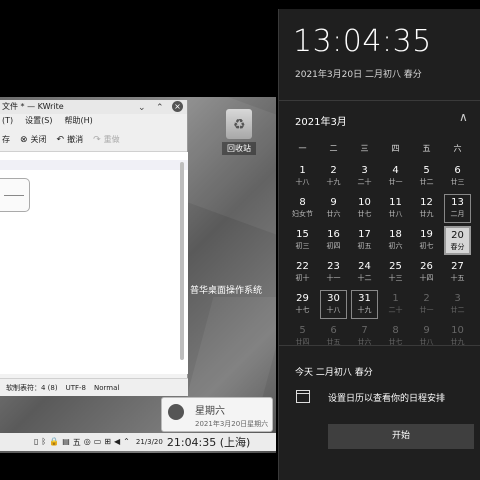 The image size is (480, 480). Describe the element at coordinates (362, 41) in the screenshot. I see `flyout-time: 13:04:35` at that location.